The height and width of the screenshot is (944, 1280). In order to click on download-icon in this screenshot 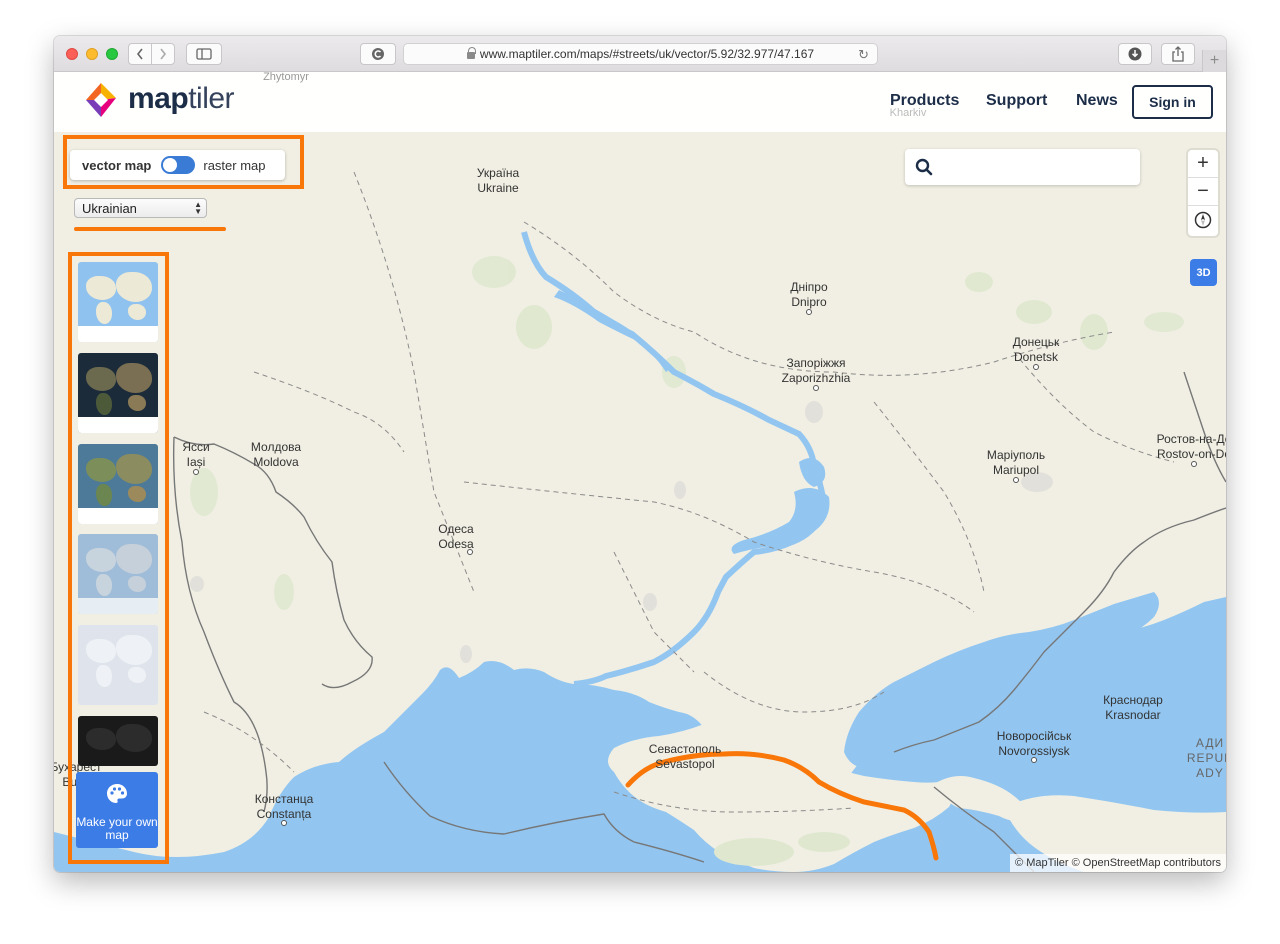, I will do `click(1135, 54)`.